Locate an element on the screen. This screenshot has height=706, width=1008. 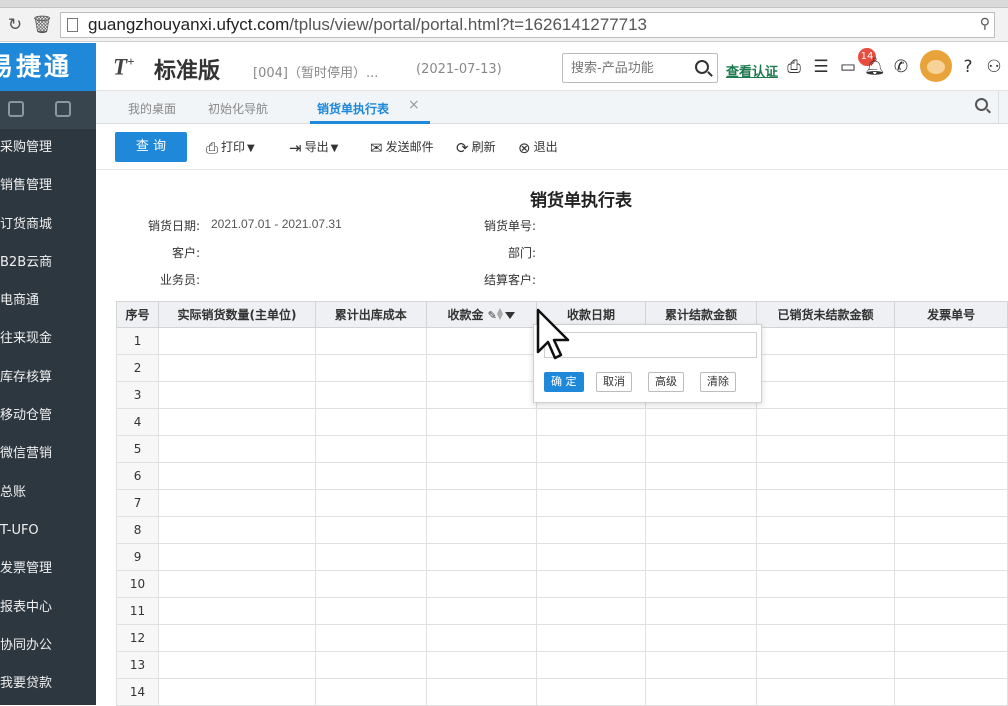
table-row: 6 is located at coordinates (561, 476).